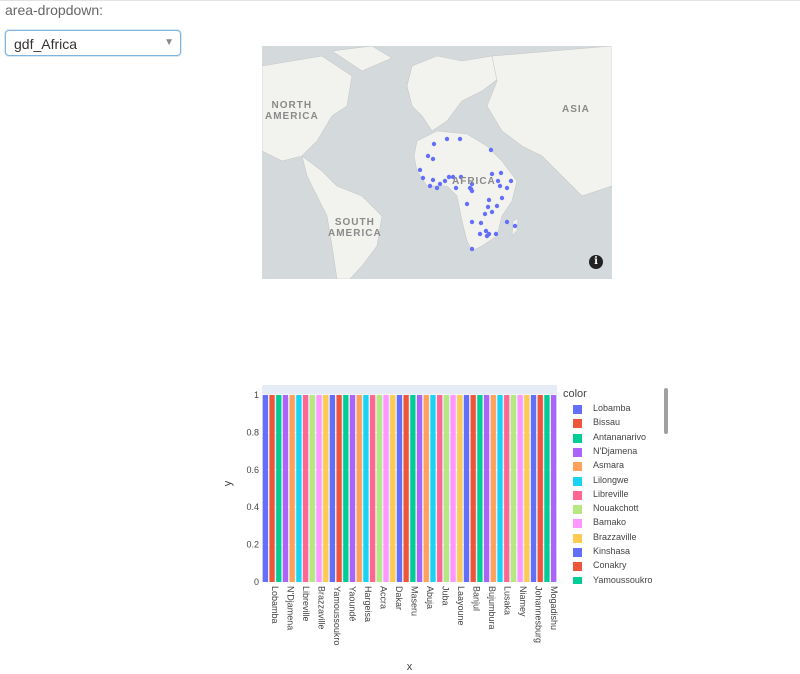  Describe the element at coordinates (576, 109) in the screenshot. I see `map-label-asia: ASIA` at that location.